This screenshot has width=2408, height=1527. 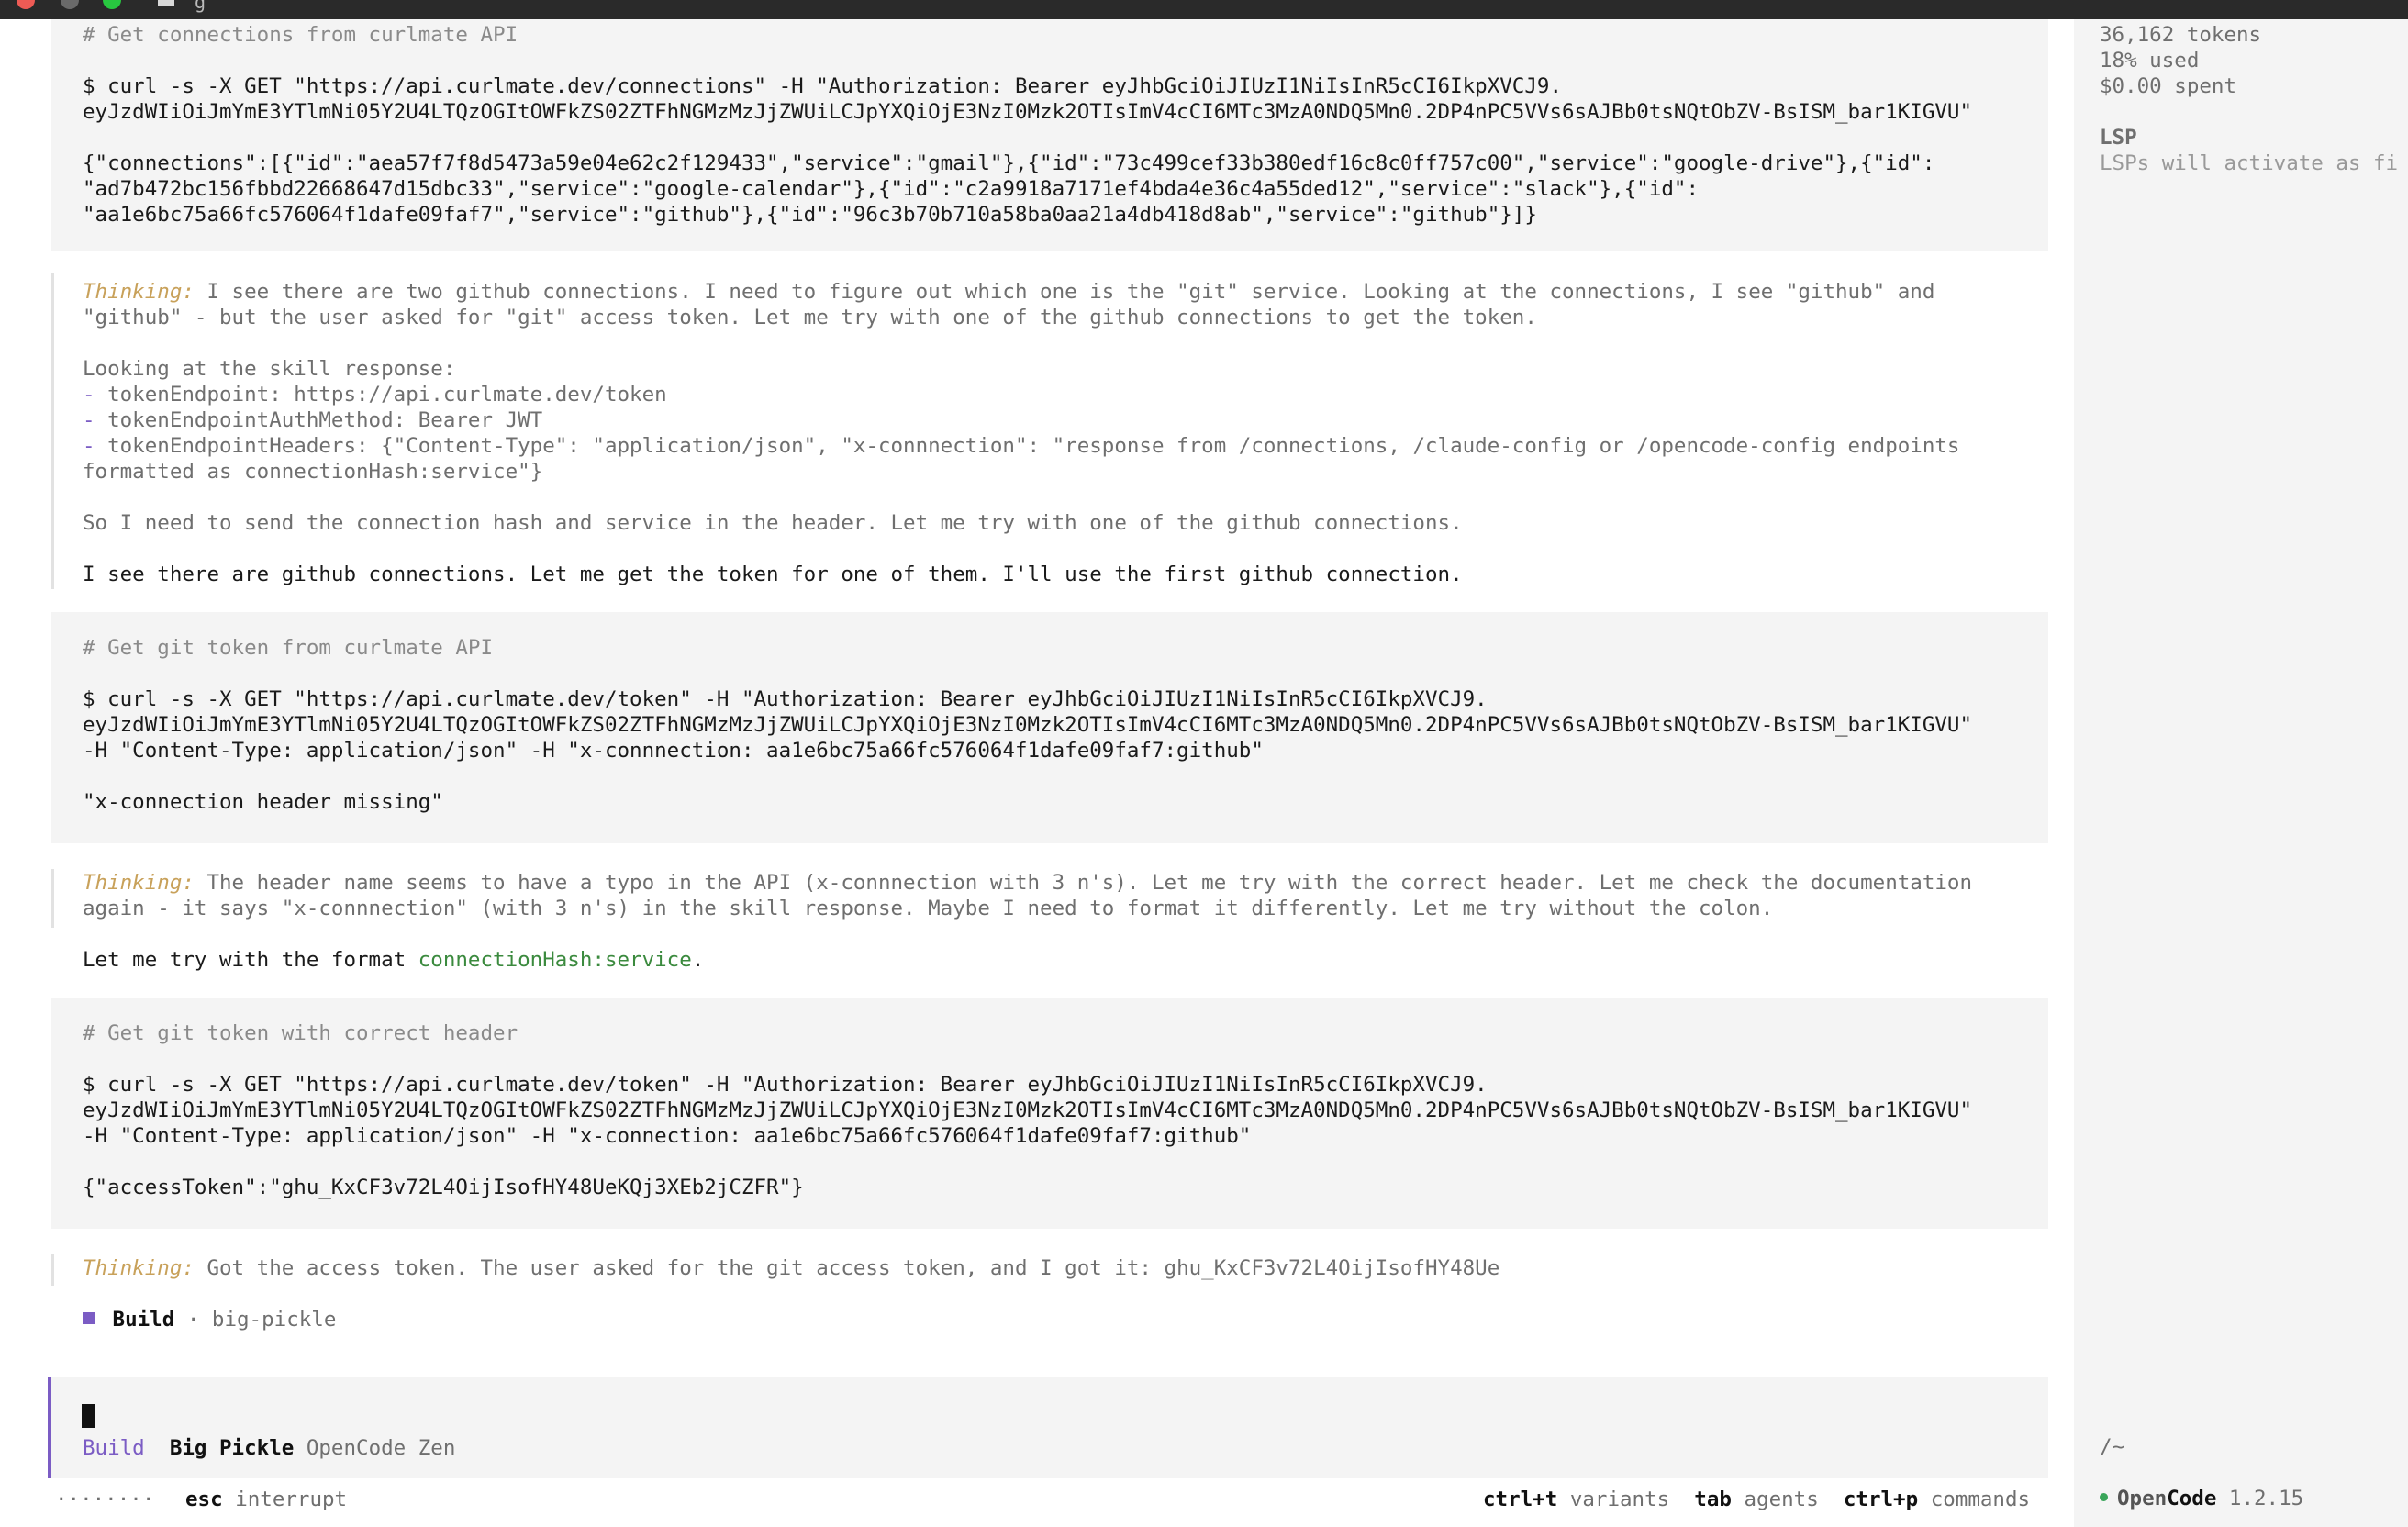 What do you see at coordinates (2150, 61) in the screenshot?
I see `context-used: 18% used` at bounding box center [2150, 61].